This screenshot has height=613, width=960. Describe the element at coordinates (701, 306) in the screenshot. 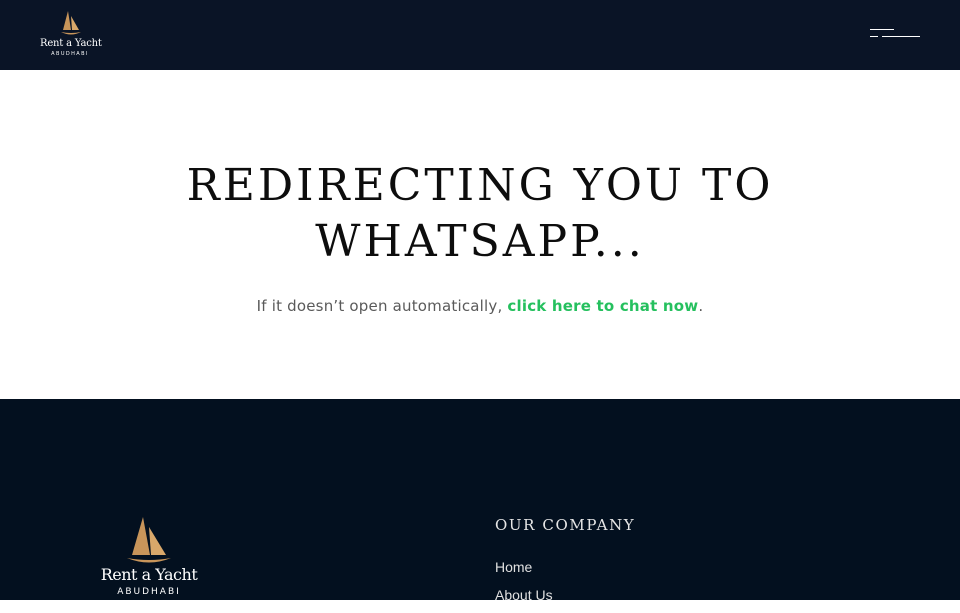

I see `redirect-message-suffix: .` at that location.